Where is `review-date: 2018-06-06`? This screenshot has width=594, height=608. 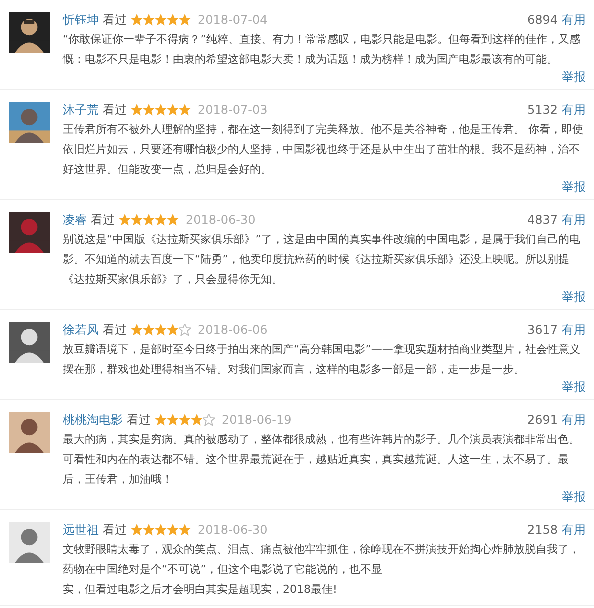
review-date: 2018-06-06 is located at coordinates (233, 330).